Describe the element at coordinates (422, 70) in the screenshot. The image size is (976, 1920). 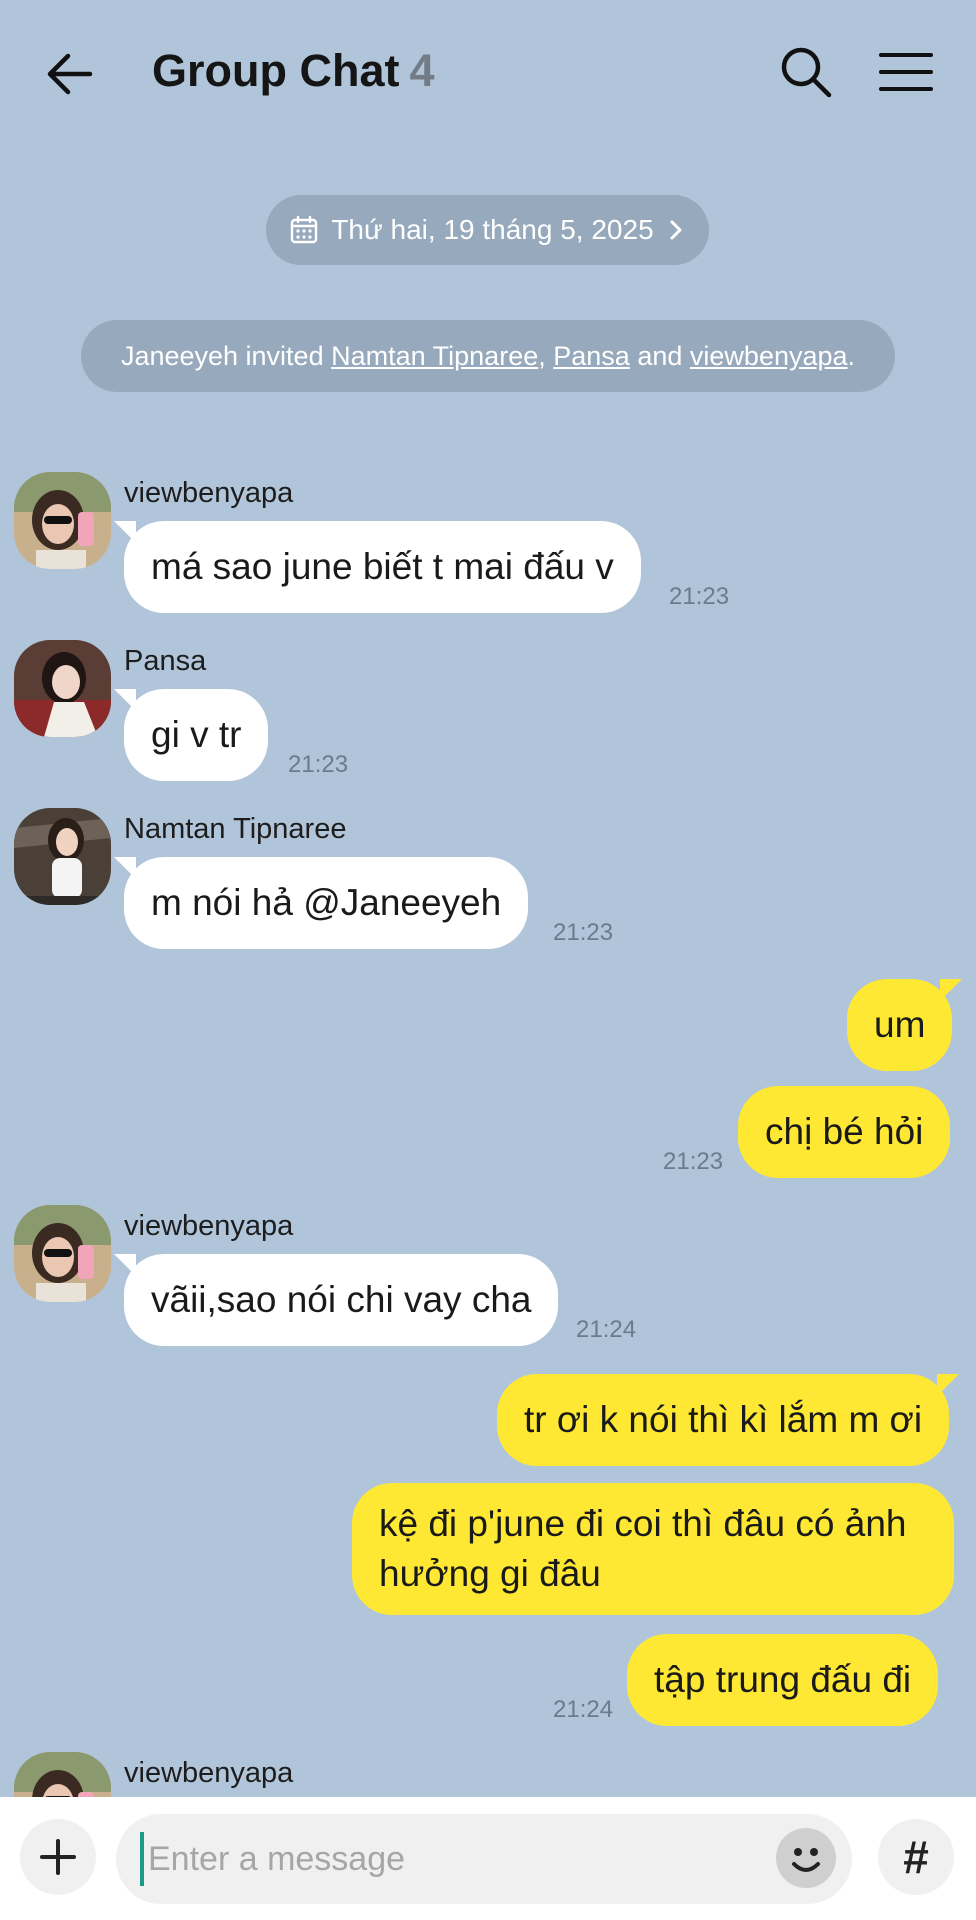
I see `member-count: 4` at that location.